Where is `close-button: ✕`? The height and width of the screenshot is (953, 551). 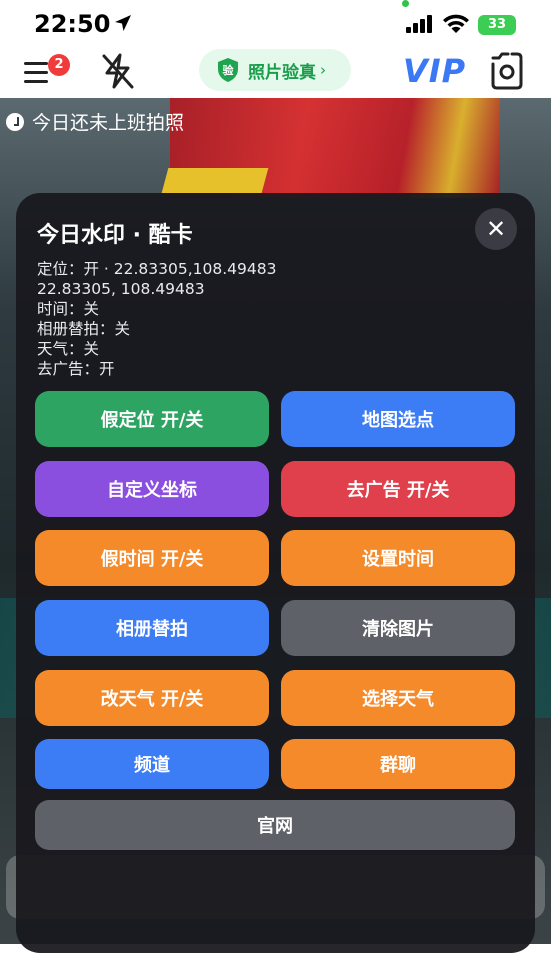
close-button: ✕ is located at coordinates (496, 229).